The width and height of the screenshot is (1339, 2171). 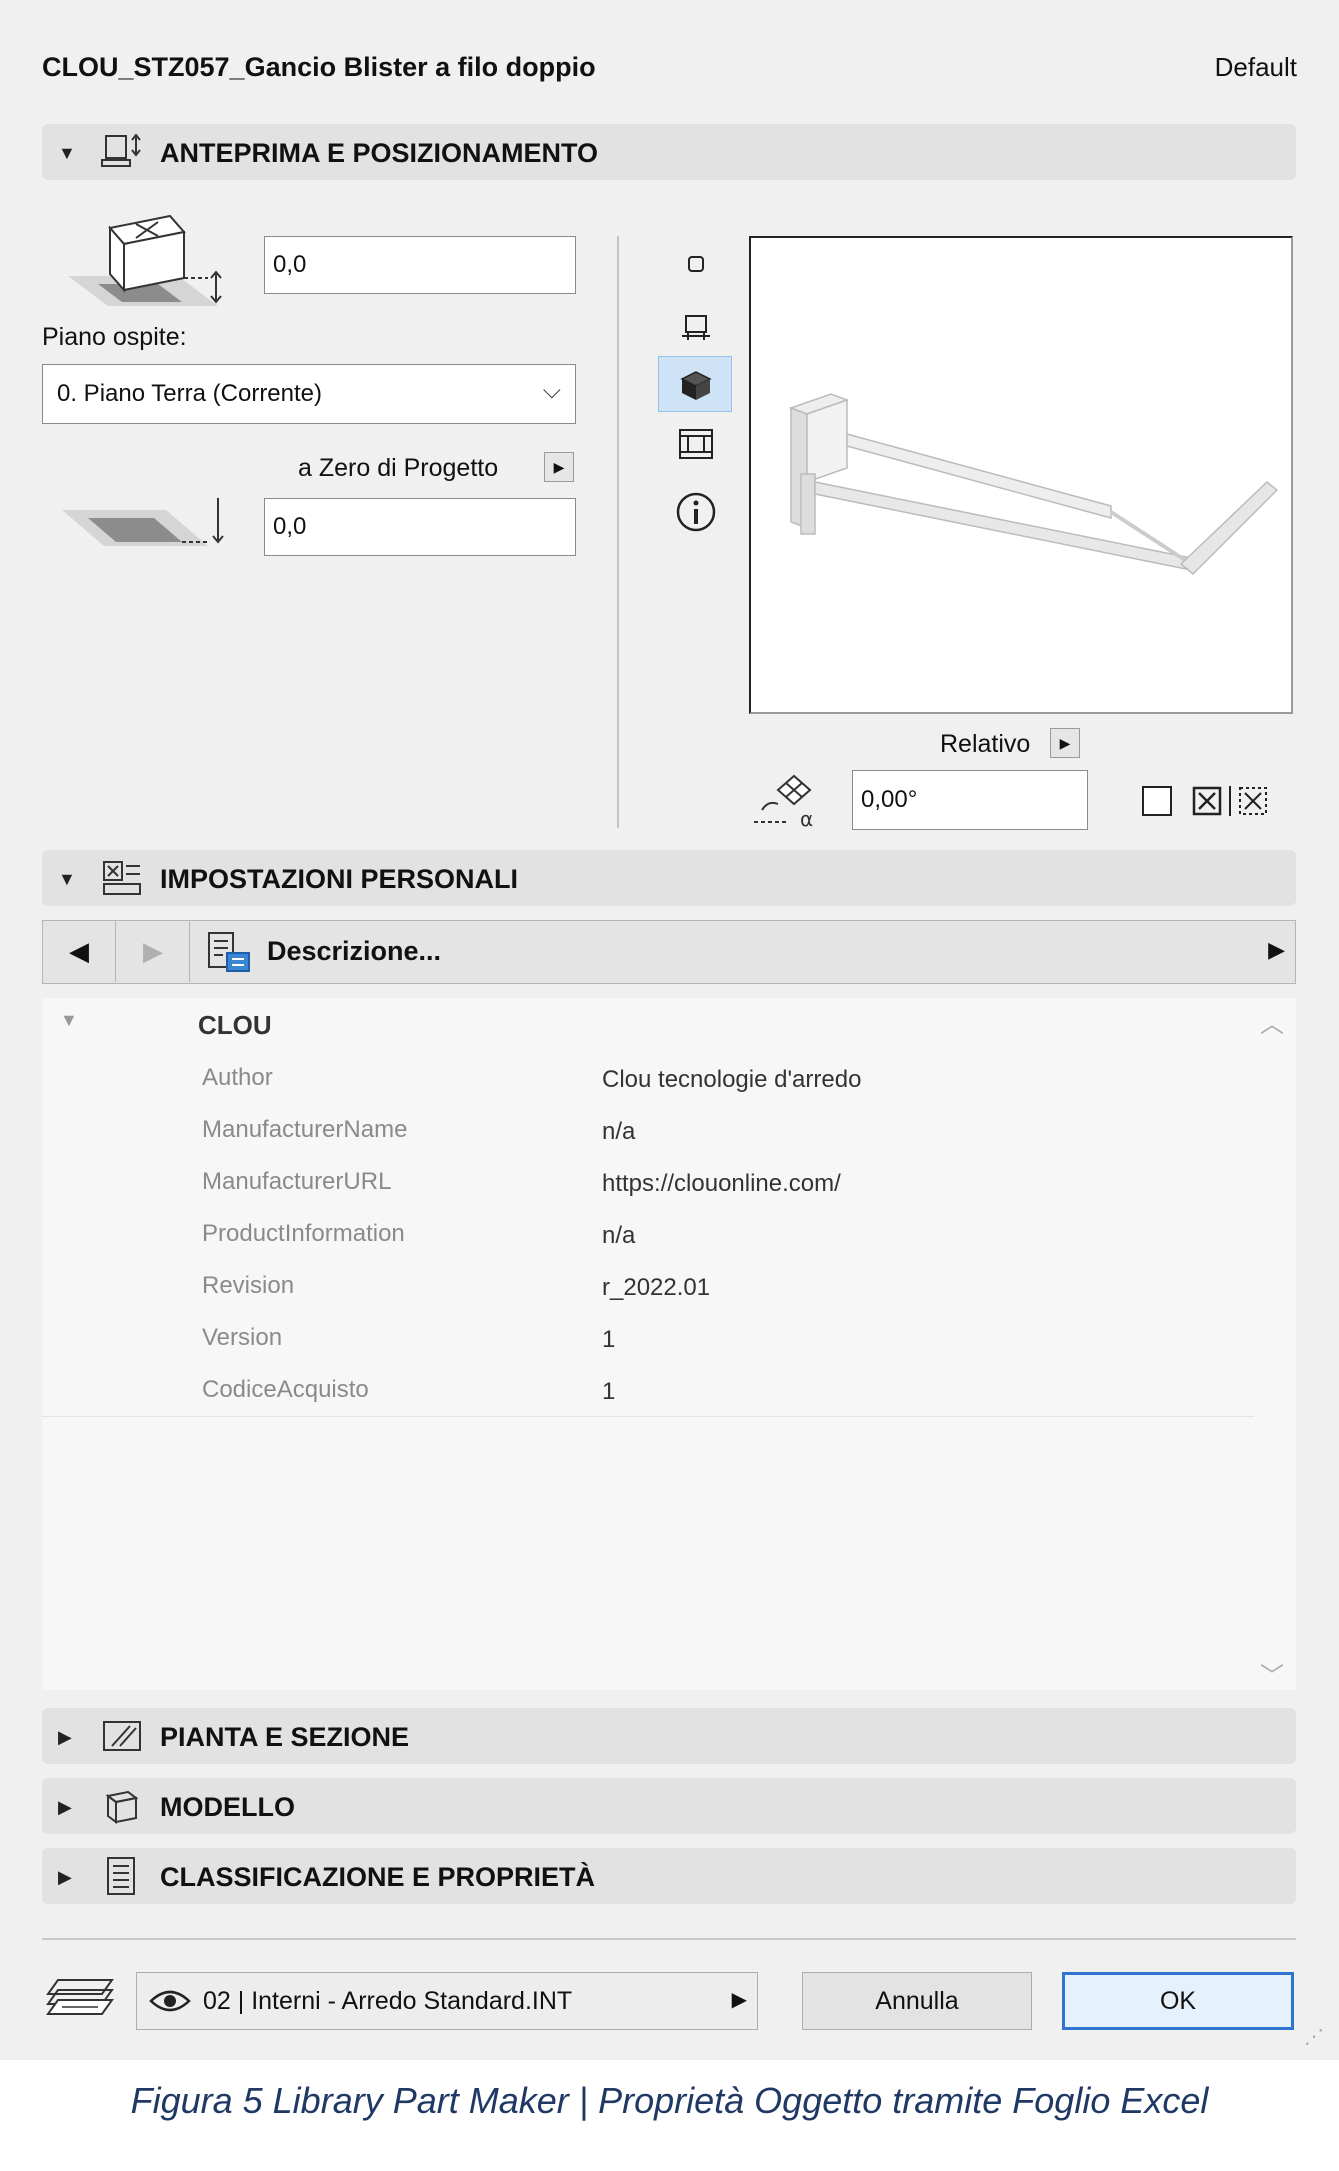 I want to click on section-label: MODELLO, so click(x=227, y=1807).